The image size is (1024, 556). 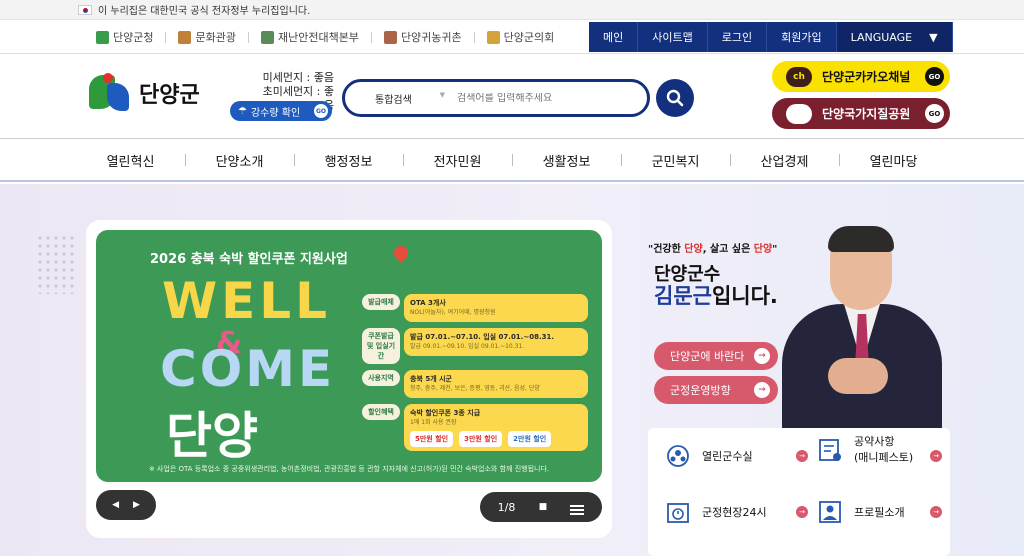 What do you see at coordinates (401, 253) in the screenshot?
I see `map-pin-icon` at bounding box center [401, 253].